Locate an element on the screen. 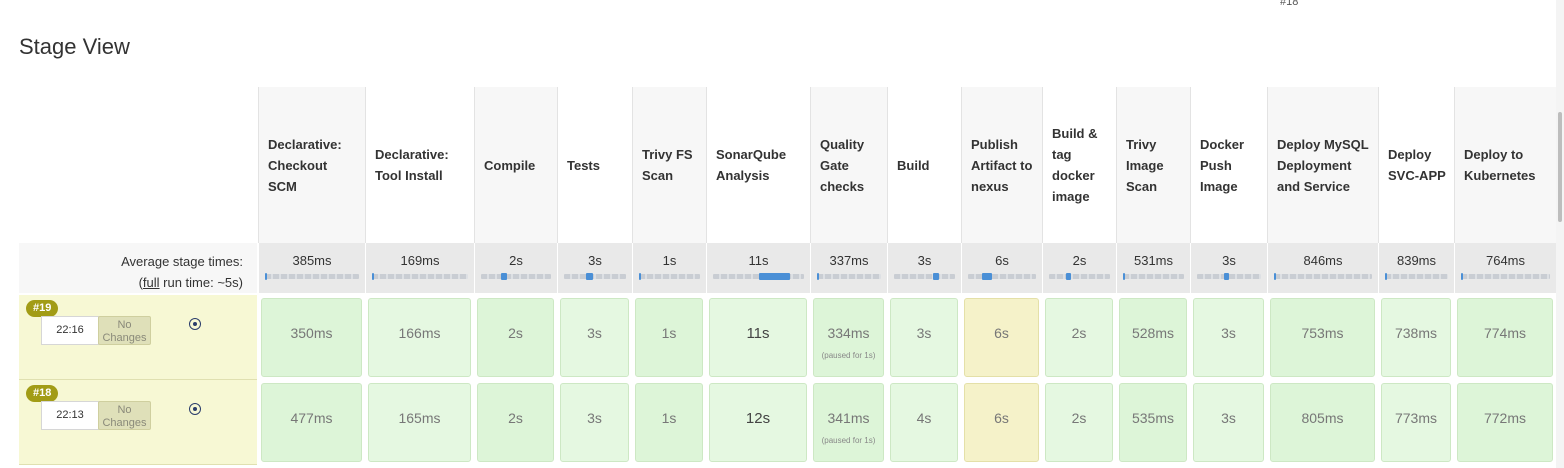  stage-cell: 4s is located at coordinates (924, 422).